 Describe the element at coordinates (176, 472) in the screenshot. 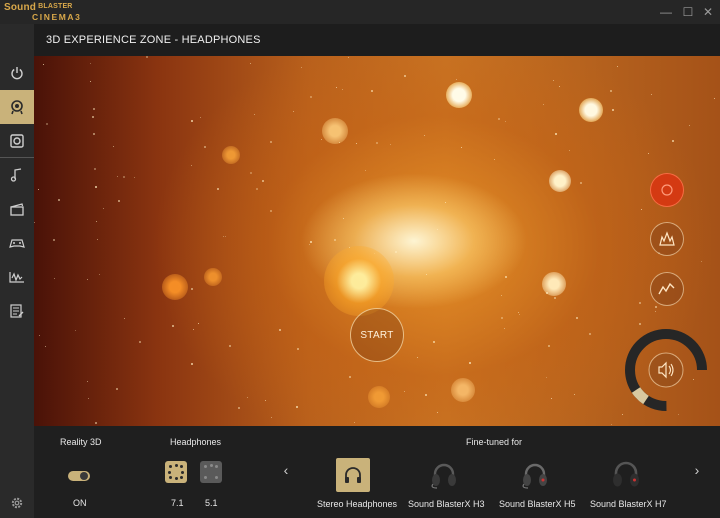

I see `headphones-71-option` at that location.